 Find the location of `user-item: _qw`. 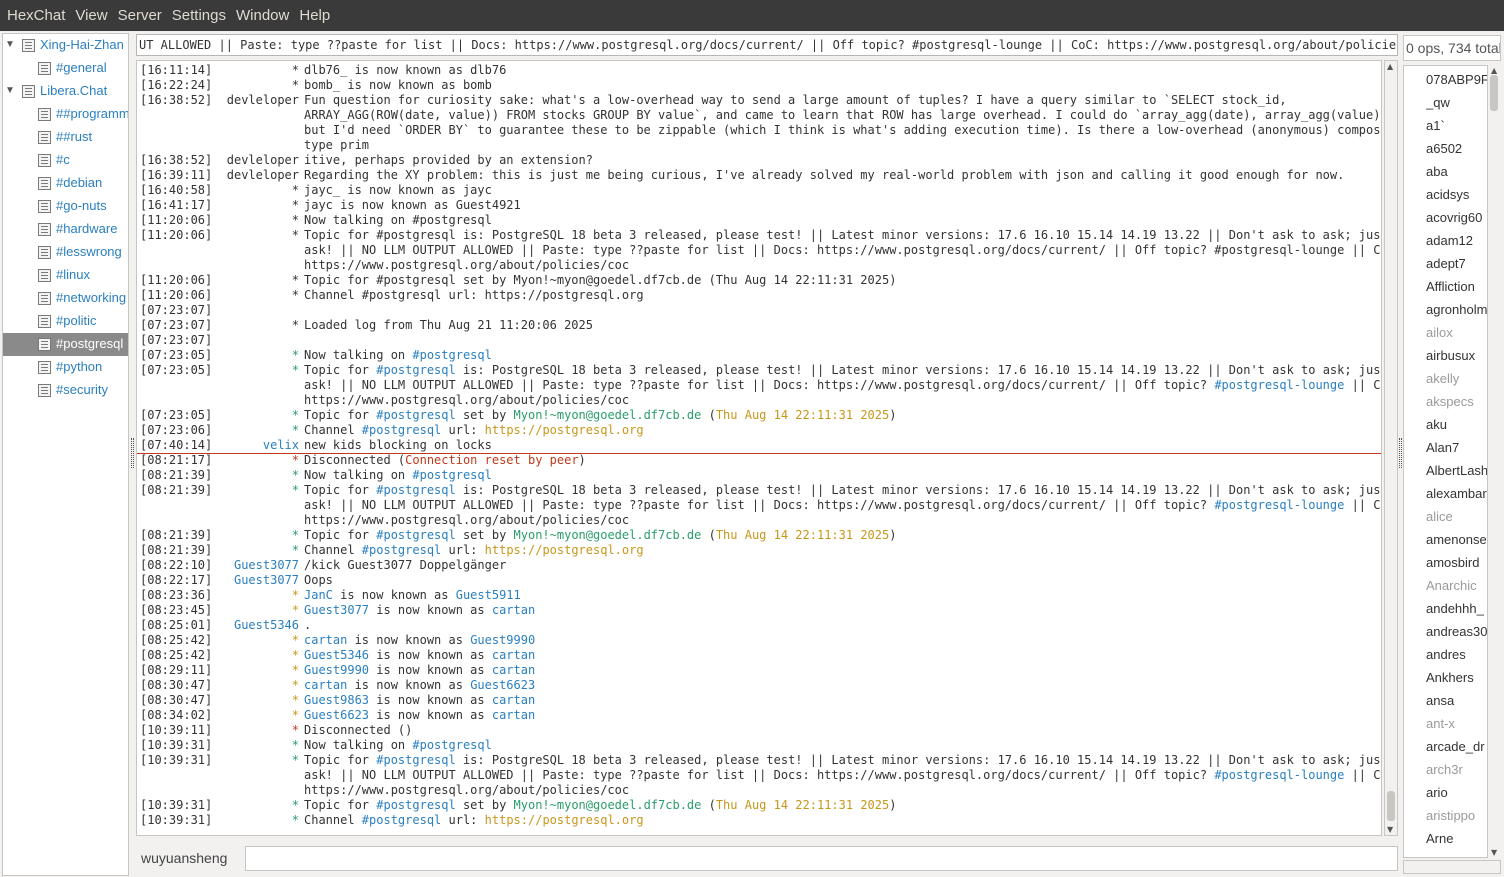

user-item: _qw is located at coordinates (1458, 102).